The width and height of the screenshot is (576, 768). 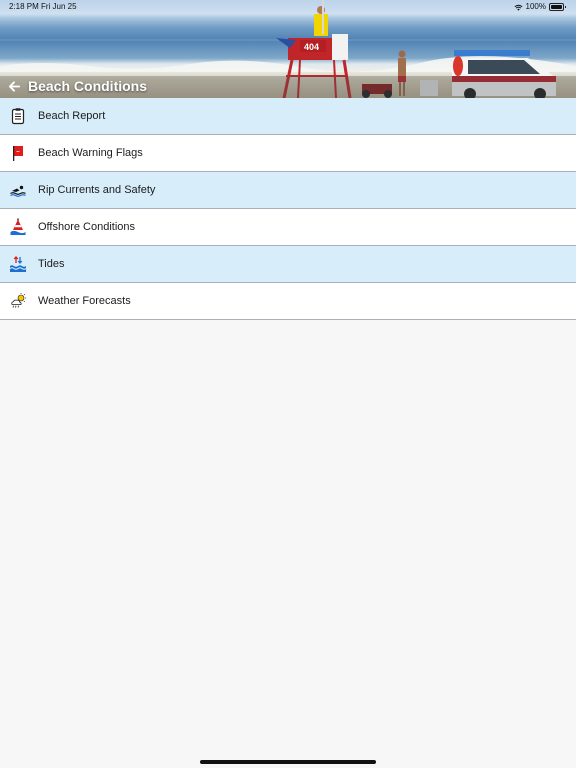 I want to click on page-title: Beach Conditions, so click(x=88, y=86).